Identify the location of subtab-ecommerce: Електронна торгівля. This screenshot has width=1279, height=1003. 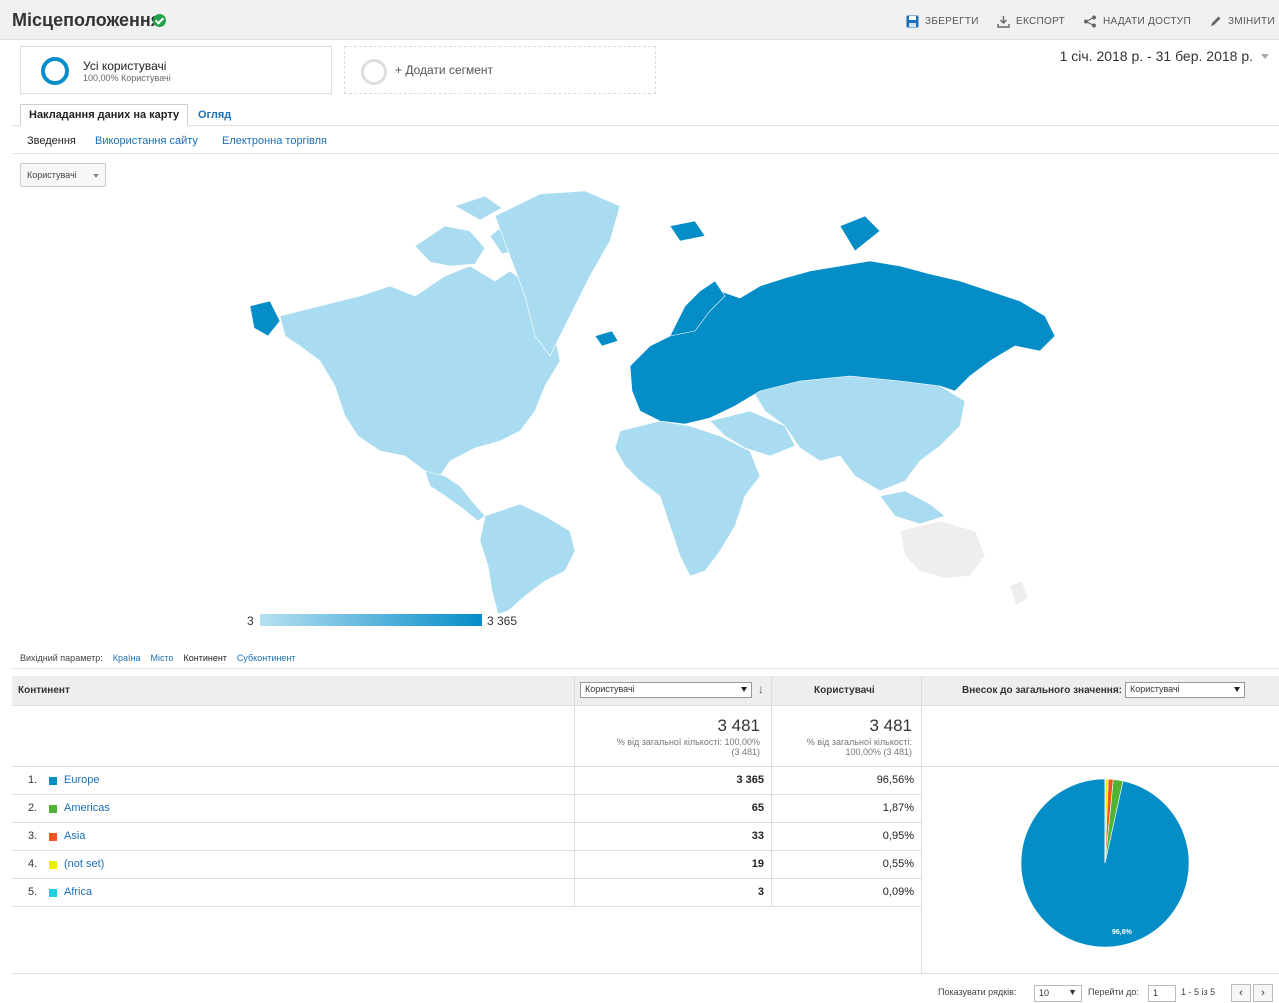
(274, 141).